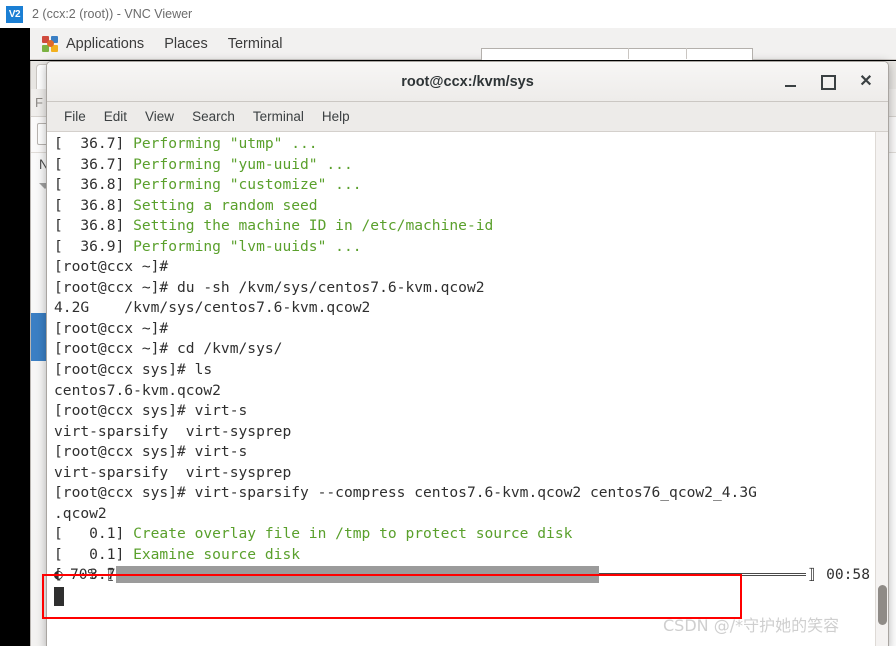  I want to click on panel-menu-terminal-label: Terminal, so click(255, 43).